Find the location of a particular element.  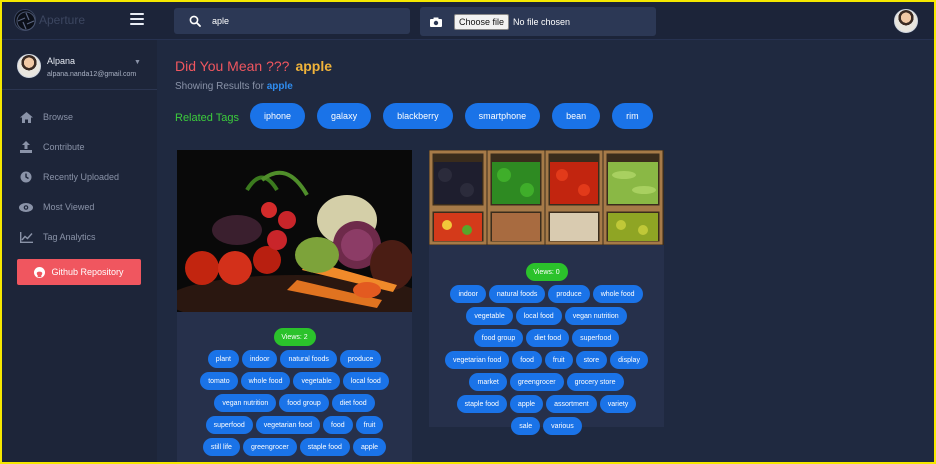

camera-icon is located at coordinates (437, 22).